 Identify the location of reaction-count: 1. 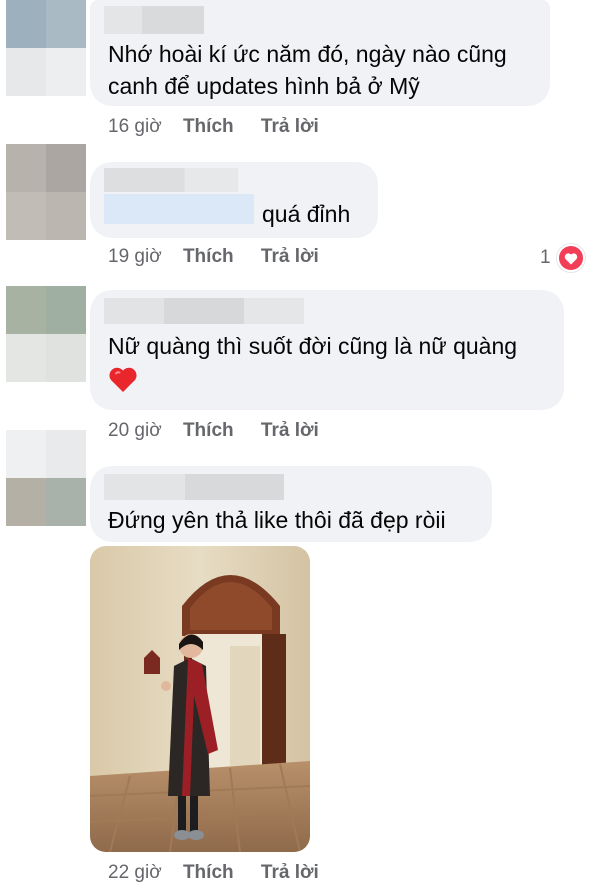
(545, 257).